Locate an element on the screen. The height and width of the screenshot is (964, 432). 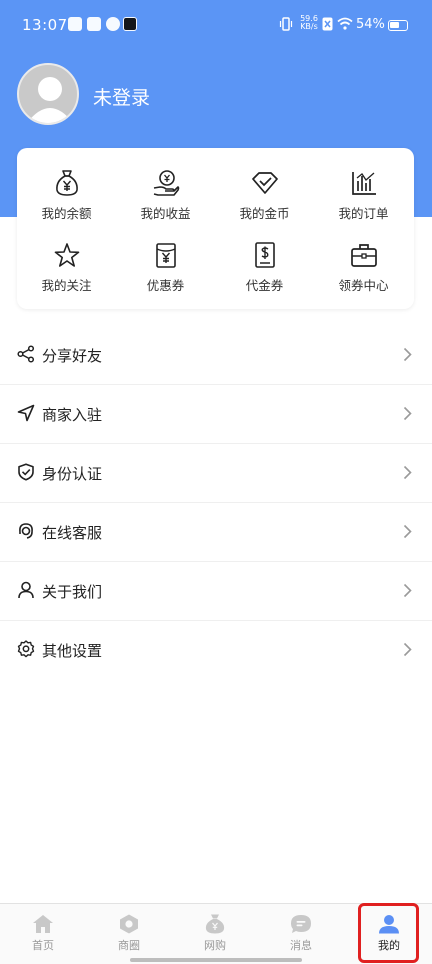
status-bar: 13:07 59.6 KB/s 54% is located at coordinates (216, 26).